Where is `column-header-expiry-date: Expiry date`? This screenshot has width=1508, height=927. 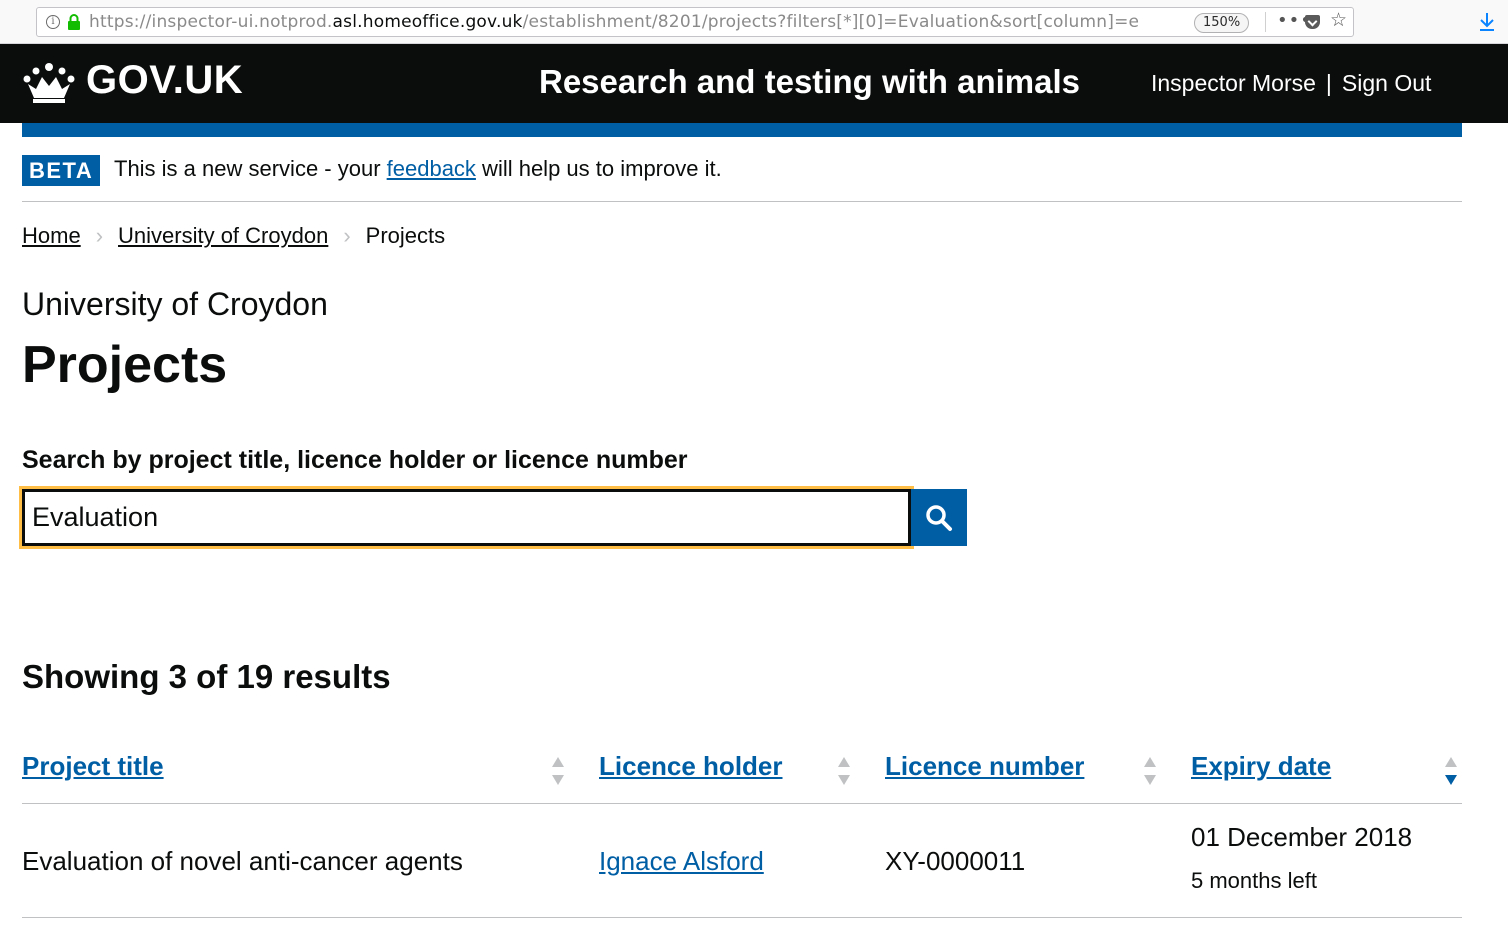
column-header-expiry-date: Expiry date is located at coordinates (1261, 766).